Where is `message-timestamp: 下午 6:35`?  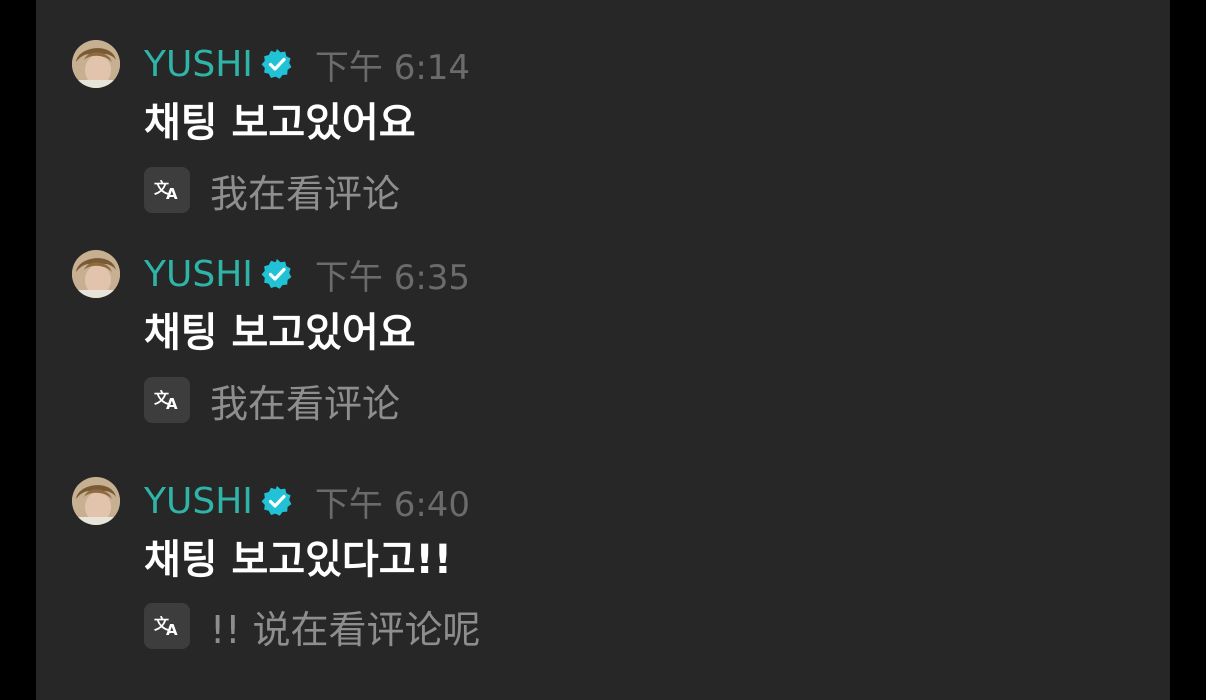
message-timestamp: 下午 6:35 is located at coordinates (392, 277).